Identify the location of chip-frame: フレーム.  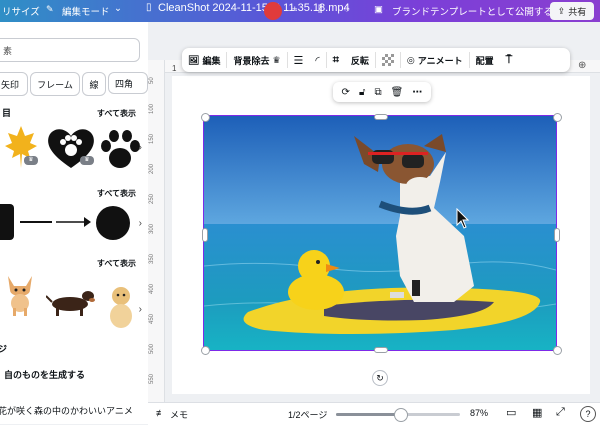
(55, 84).